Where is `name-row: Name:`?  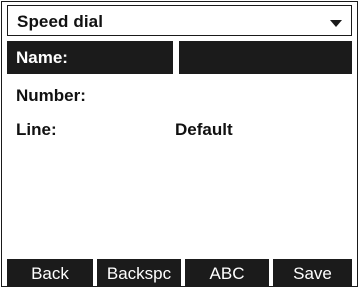 name-row: Name: is located at coordinates (179, 57).